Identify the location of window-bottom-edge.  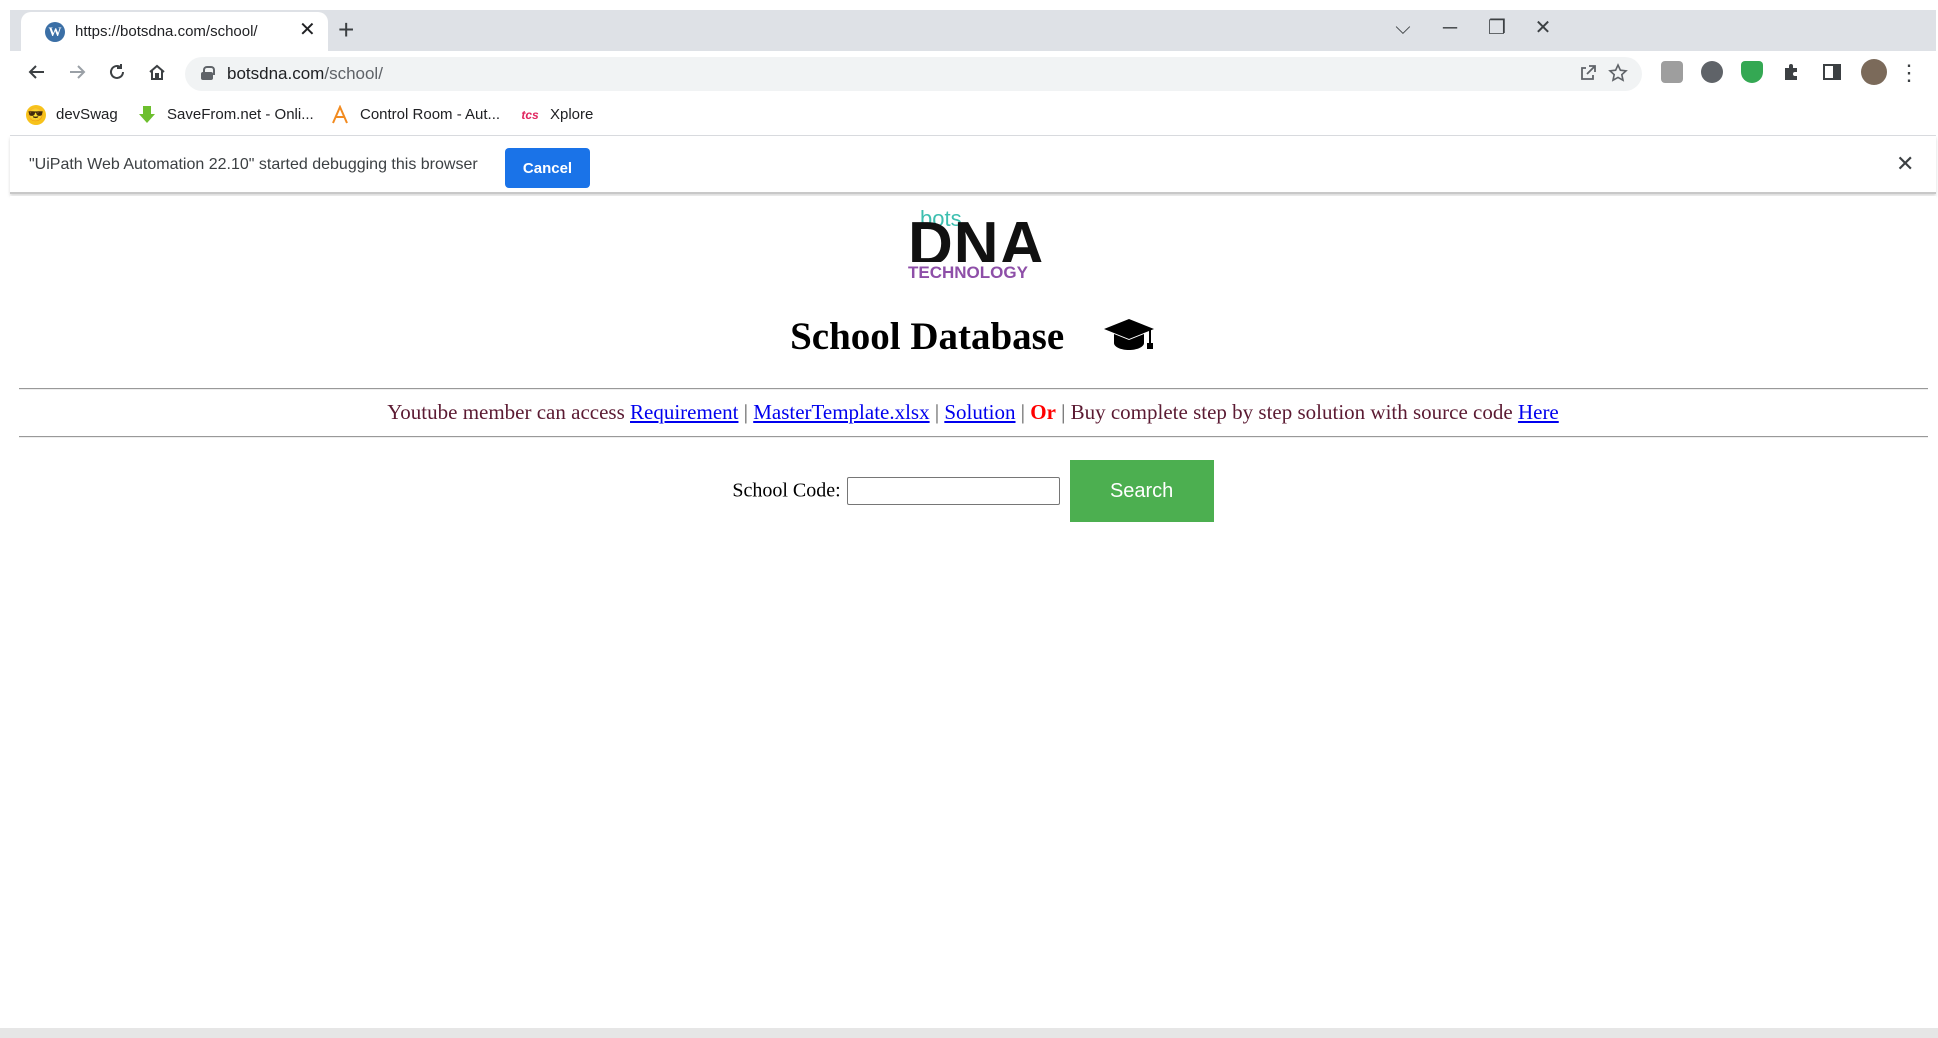
(969, 1033).